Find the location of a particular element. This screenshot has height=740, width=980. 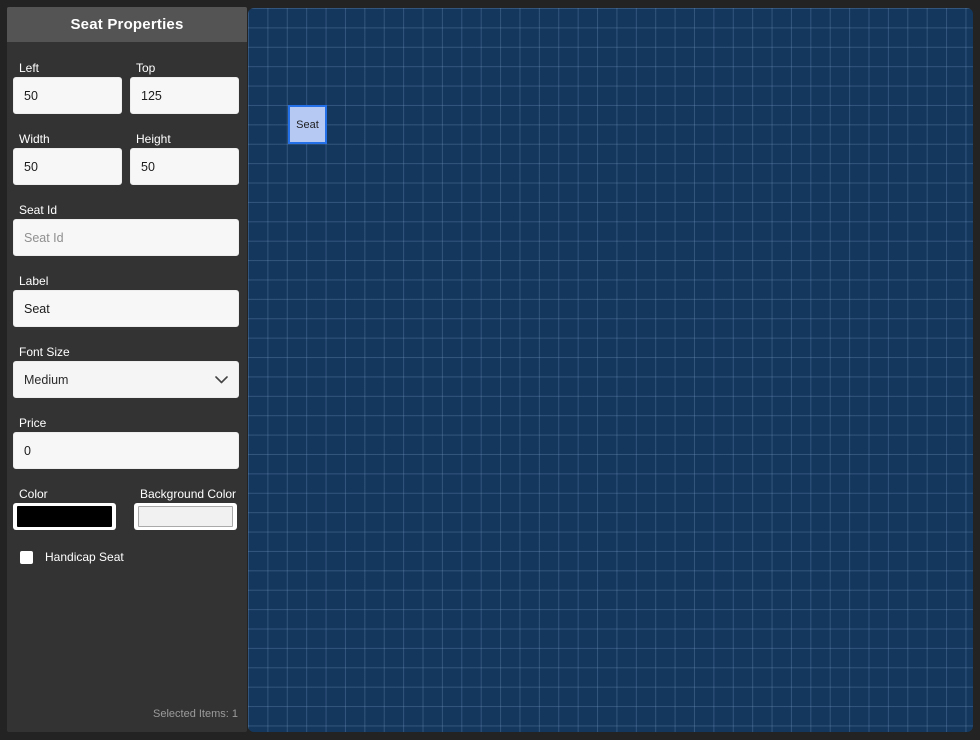

background-color-swatch is located at coordinates (185, 516).